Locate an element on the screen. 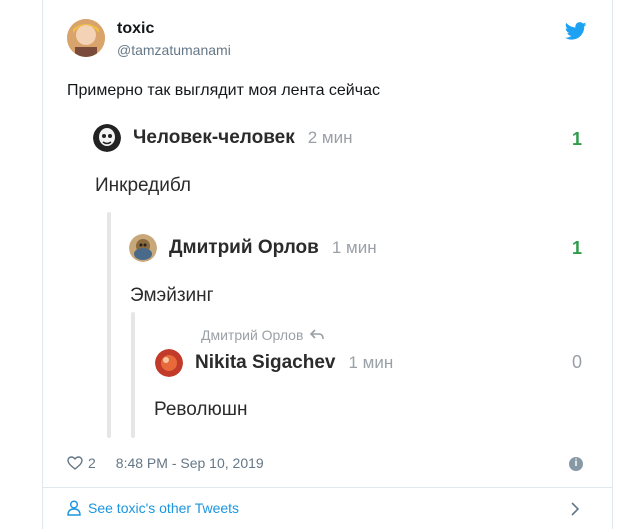 Image resolution: width=632 pixels, height=529 pixels. heart-icon is located at coordinates (75, 463).